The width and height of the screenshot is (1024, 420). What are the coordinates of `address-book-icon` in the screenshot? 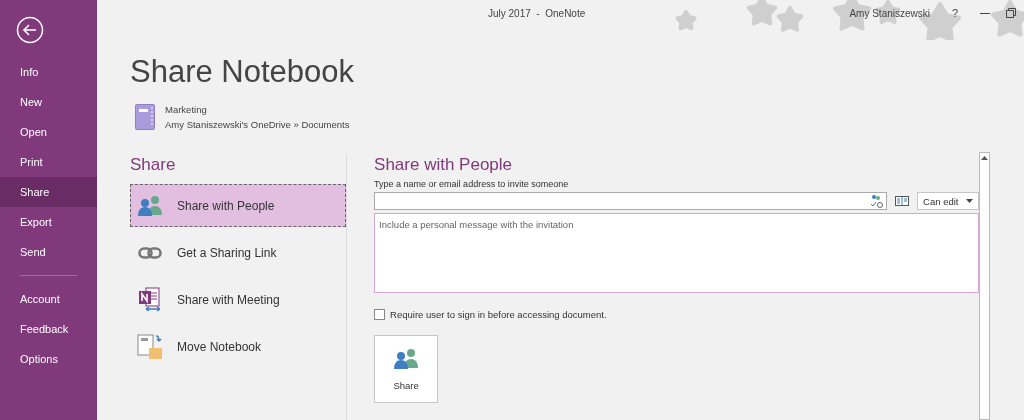 It's located at (902, 201).